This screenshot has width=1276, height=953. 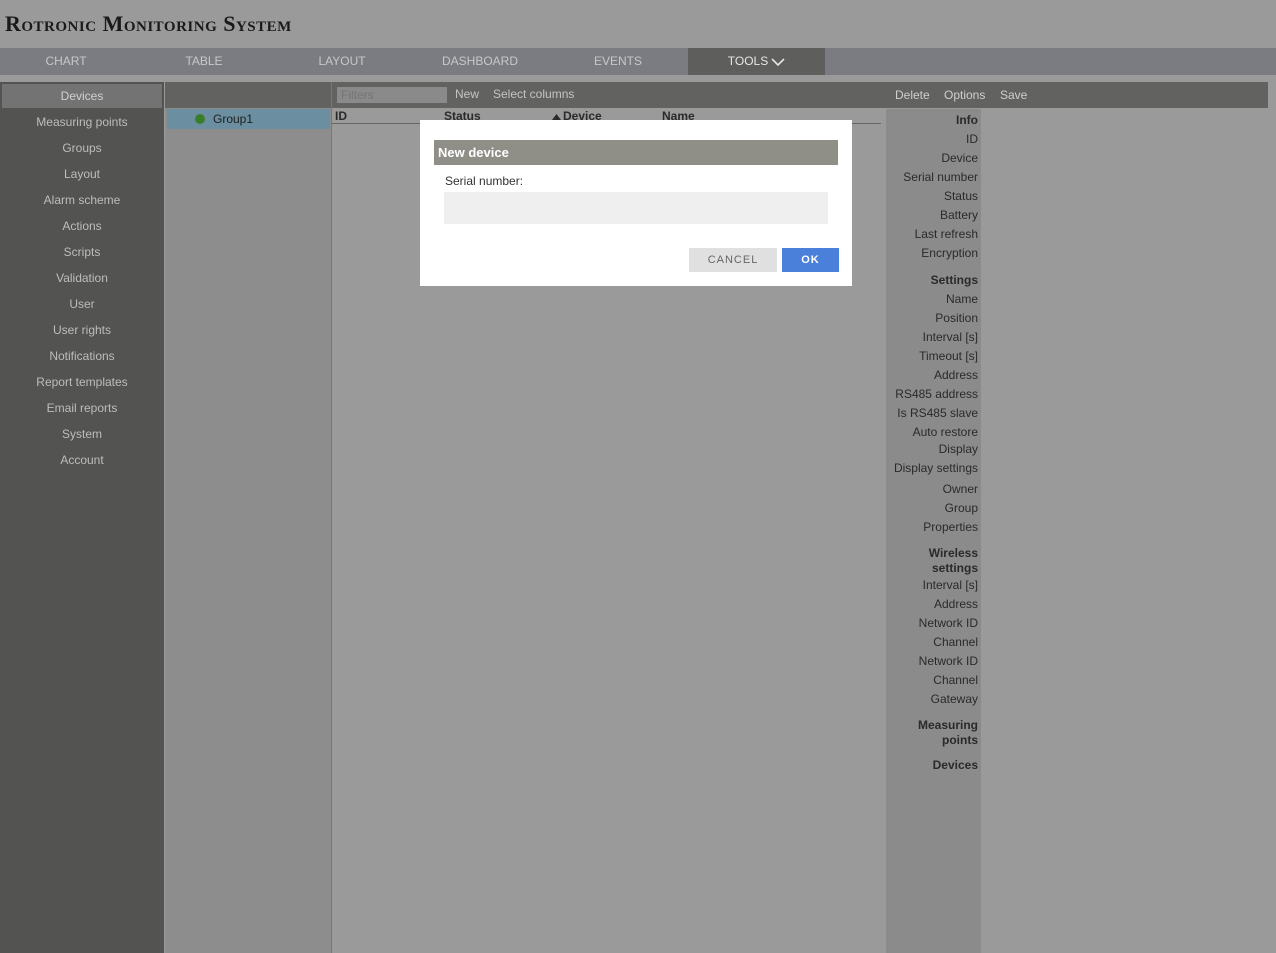 What do you see at coordinates (955, 642) in the screenshot?
I see `prop-channel: Channel` at bounding box center [955, 642].